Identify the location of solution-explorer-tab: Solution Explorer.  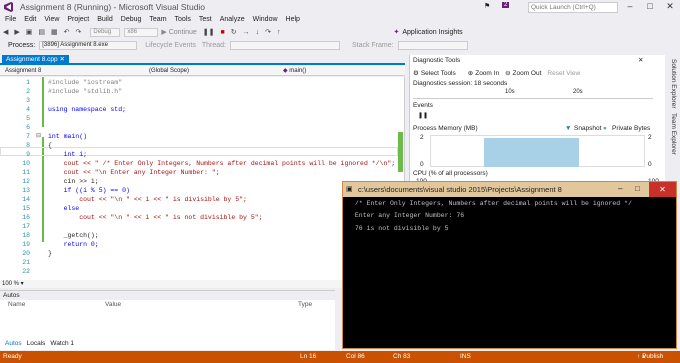
(673, 84).